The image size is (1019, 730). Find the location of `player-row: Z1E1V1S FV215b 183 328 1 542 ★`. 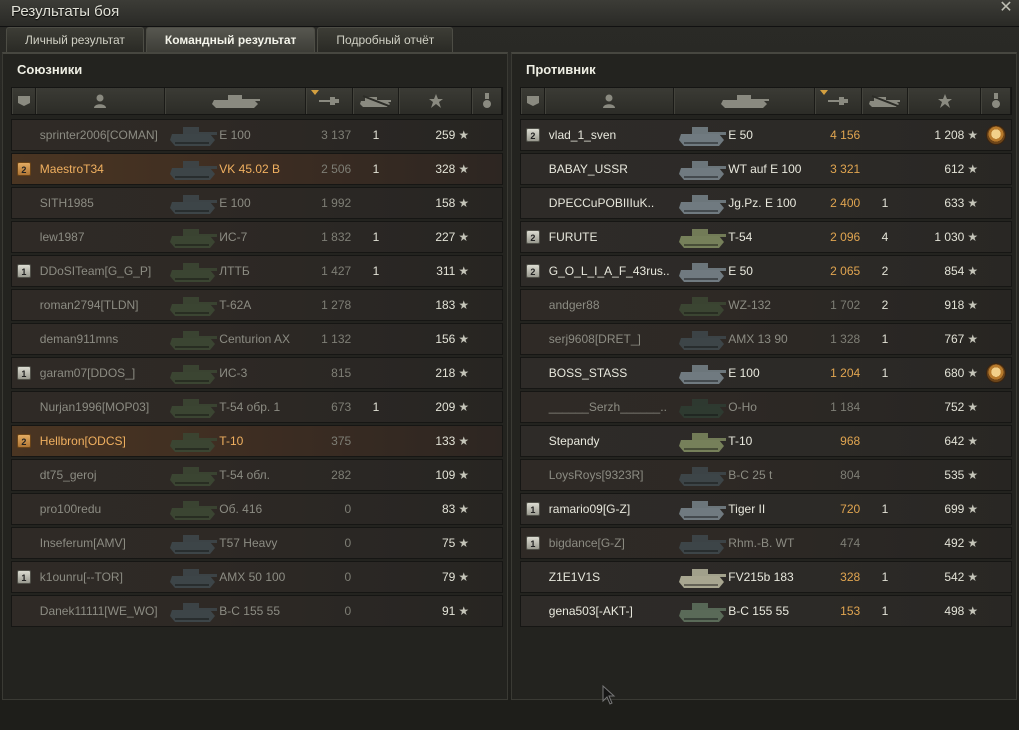

player-row: Z1E1V1S FV215b 183 328 1 542 ★ is located at coordinates (766, 577).